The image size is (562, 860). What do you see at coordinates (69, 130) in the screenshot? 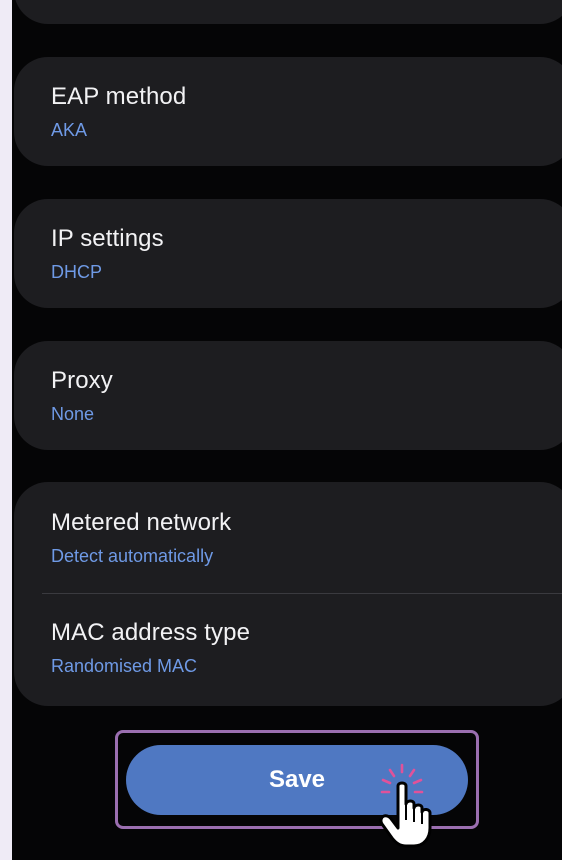
I see `eap-method-value: AKA` at bounding box center [69, 130].